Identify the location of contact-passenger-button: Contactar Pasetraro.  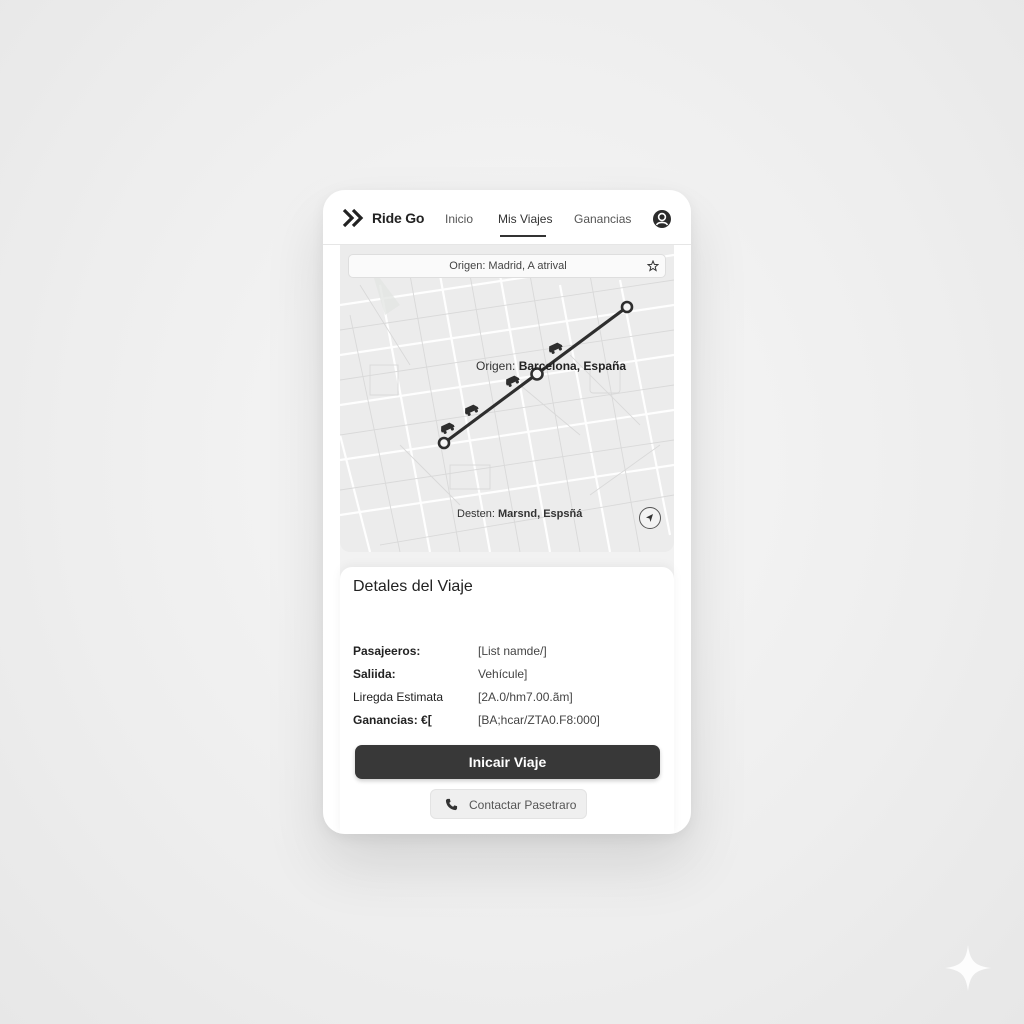
(508, 804).